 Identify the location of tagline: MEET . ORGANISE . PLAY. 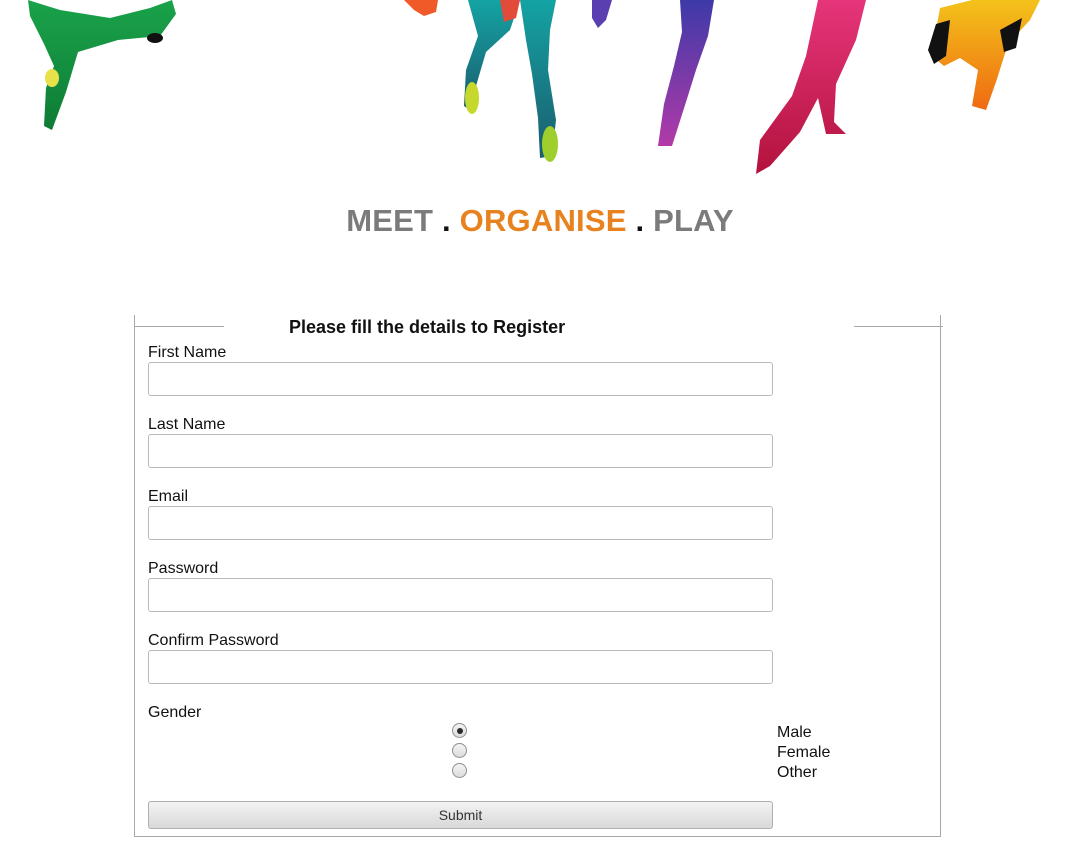
(537, 221).